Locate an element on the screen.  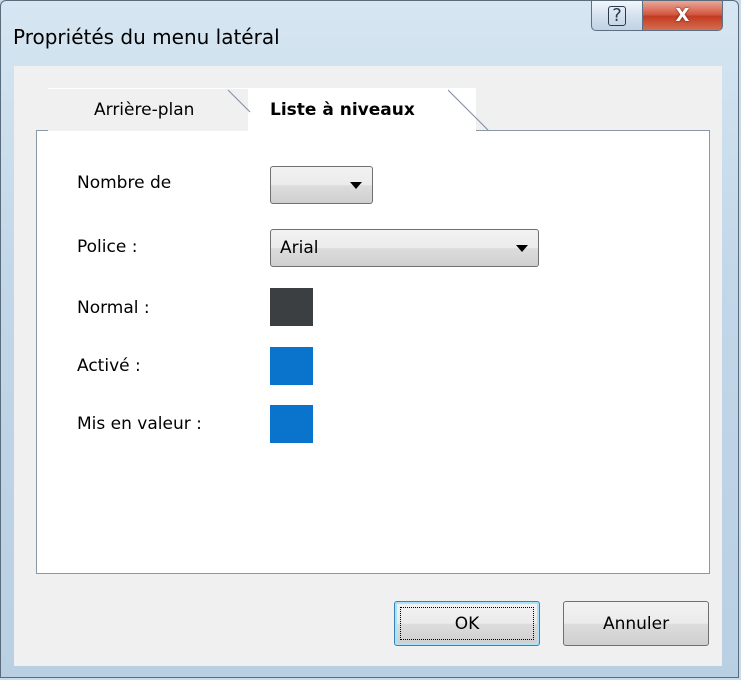
tab-liste-a-niveaux: Liste à niveaux is located at coordinates (362, 110).